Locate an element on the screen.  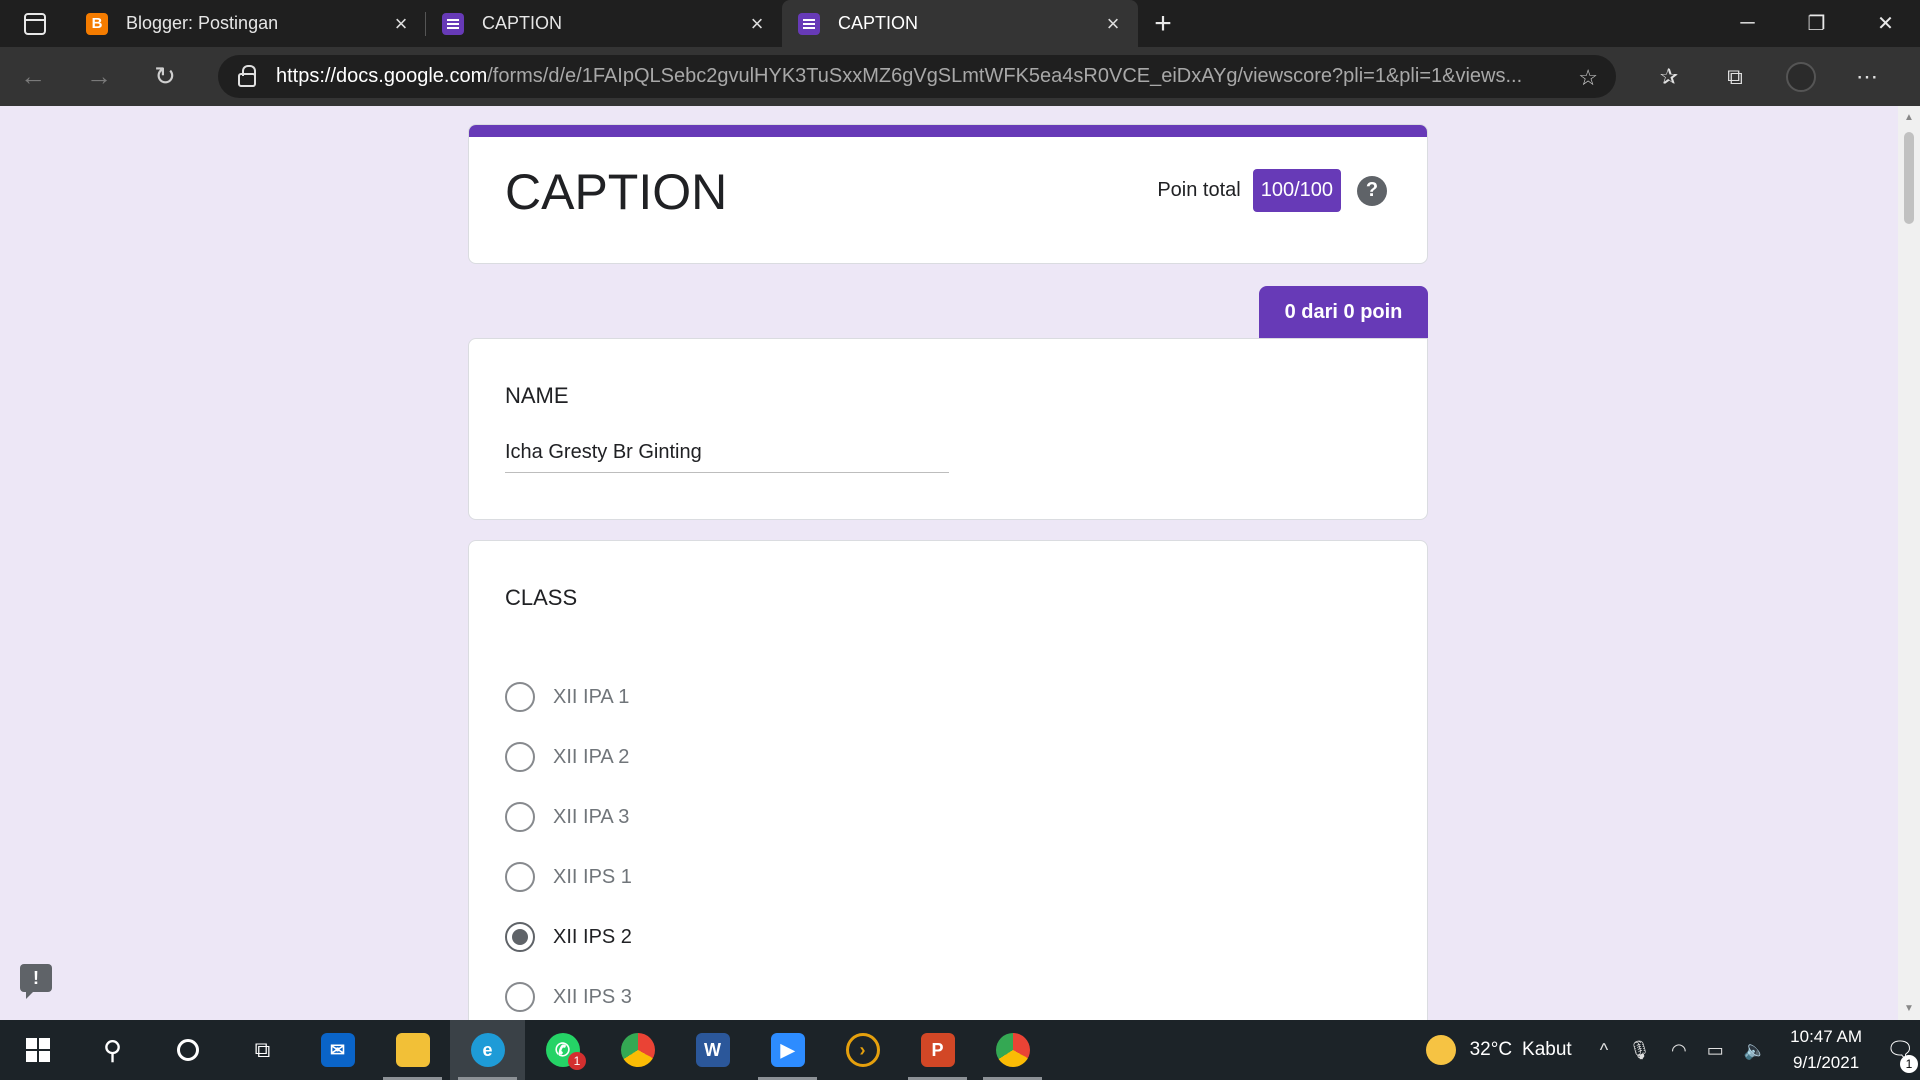
radio-option: XII IPA 1 is located at coordinates (568, 697).